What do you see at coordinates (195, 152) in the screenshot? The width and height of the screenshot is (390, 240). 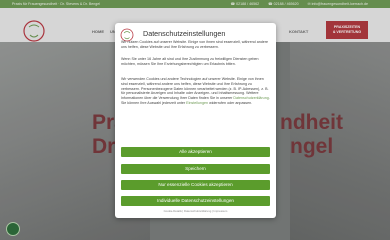 I see `accept-all-button: Alle akzeptieren` at bounding box center [195, 152].